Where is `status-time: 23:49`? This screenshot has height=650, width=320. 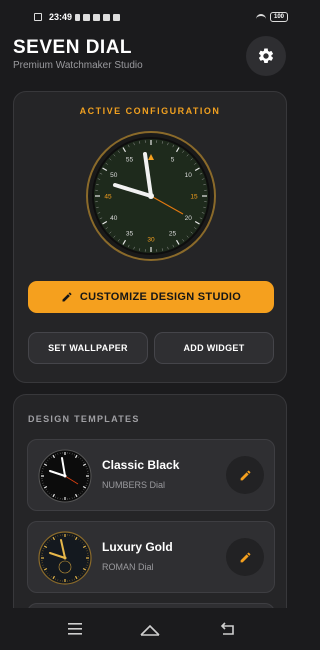 status-time: 23:49 is located at coordinates (61, 17).